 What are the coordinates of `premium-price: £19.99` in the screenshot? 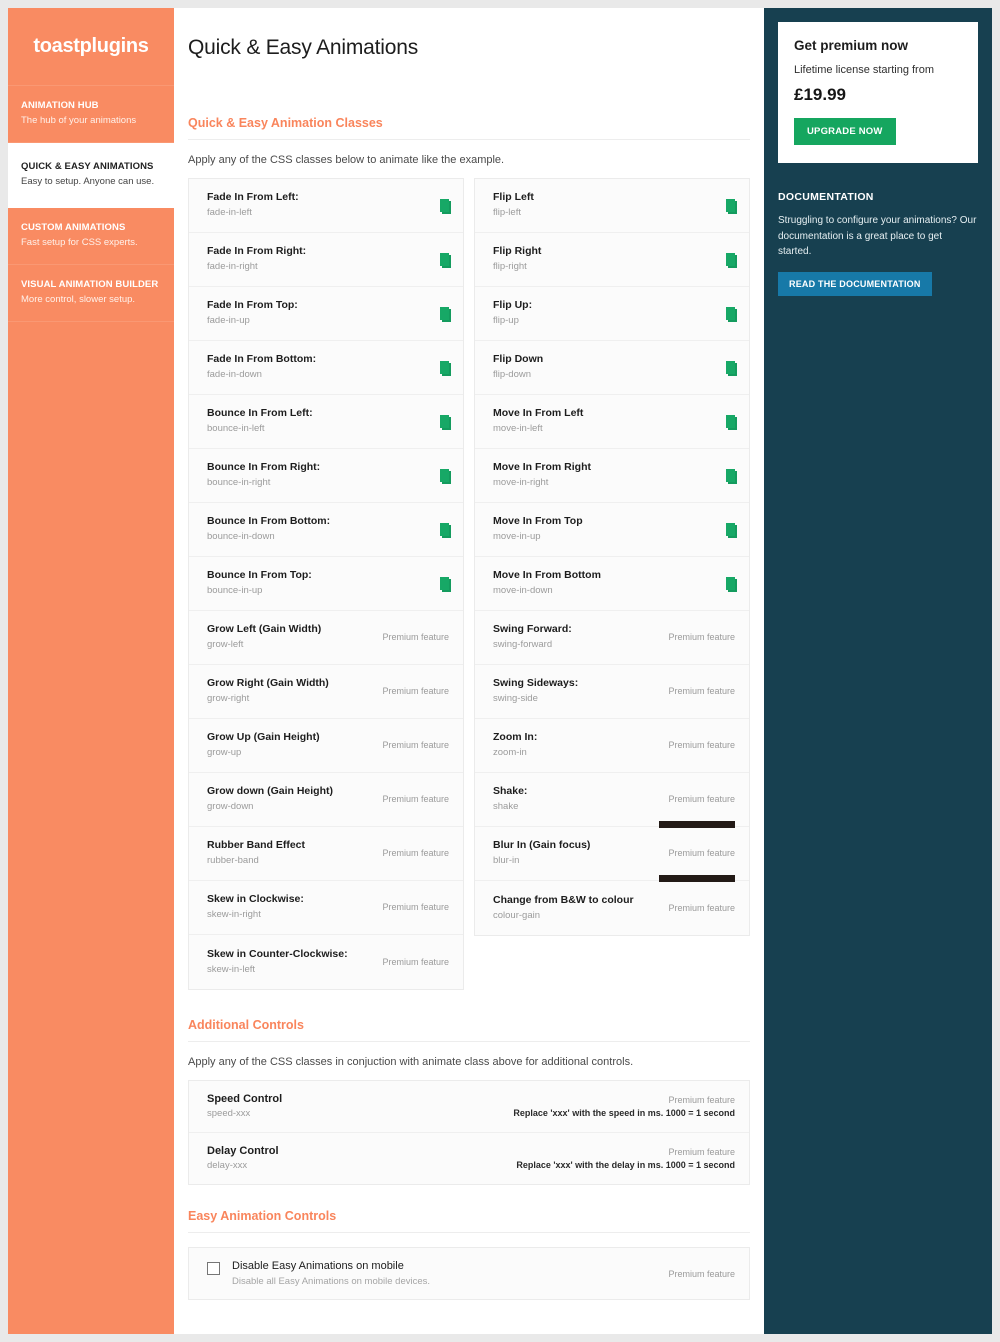 It's located at (820, 94).